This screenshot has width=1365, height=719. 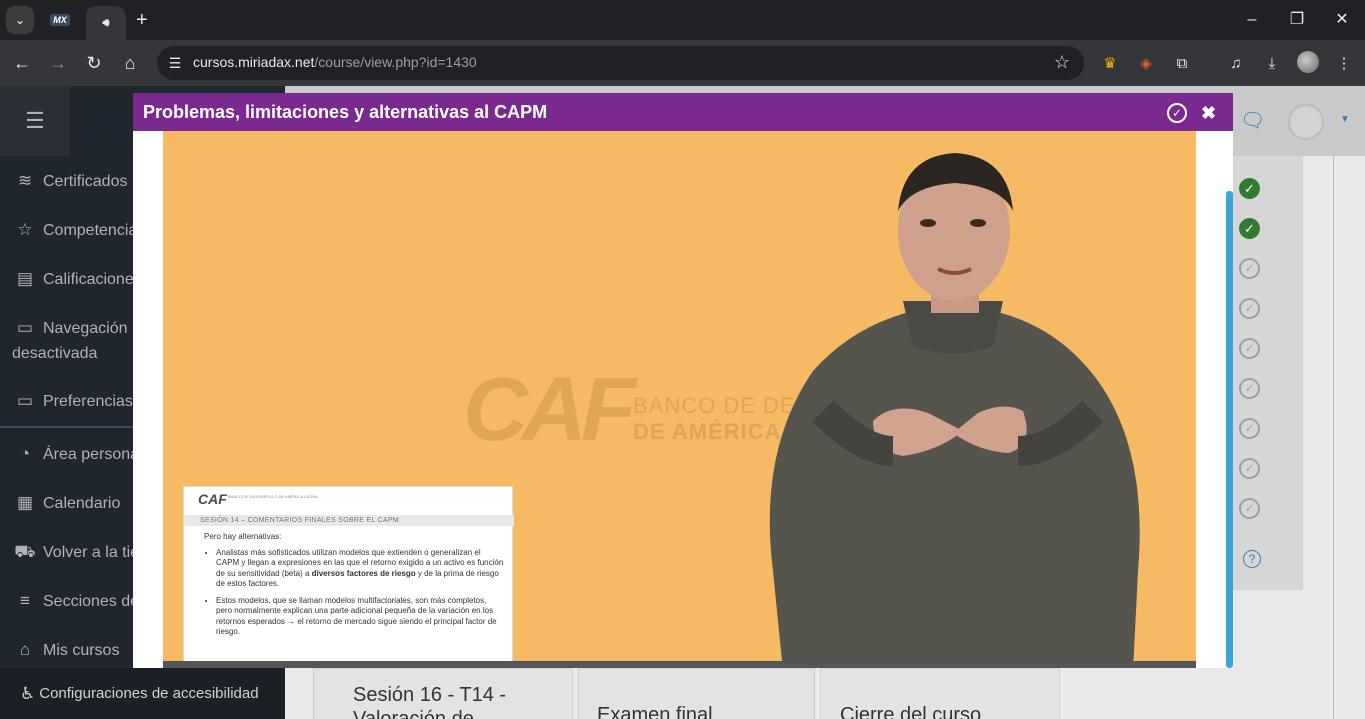 What do you see at coordinates (1306, 122) in the screenshot?
I see `user-avatar` at bounding box center [1306, 122].